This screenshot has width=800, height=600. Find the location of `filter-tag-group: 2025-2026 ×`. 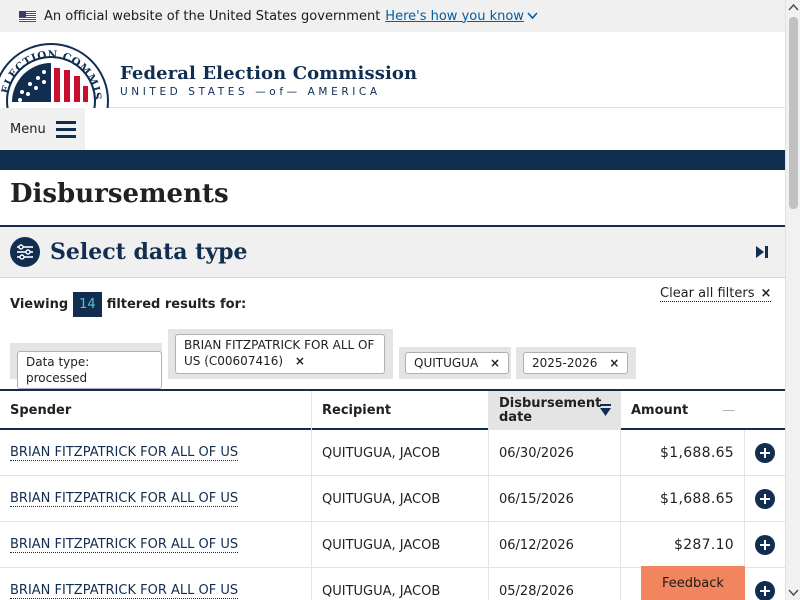

filter-tag-group: 2025-2026 × is located at coordinates (576, 363).